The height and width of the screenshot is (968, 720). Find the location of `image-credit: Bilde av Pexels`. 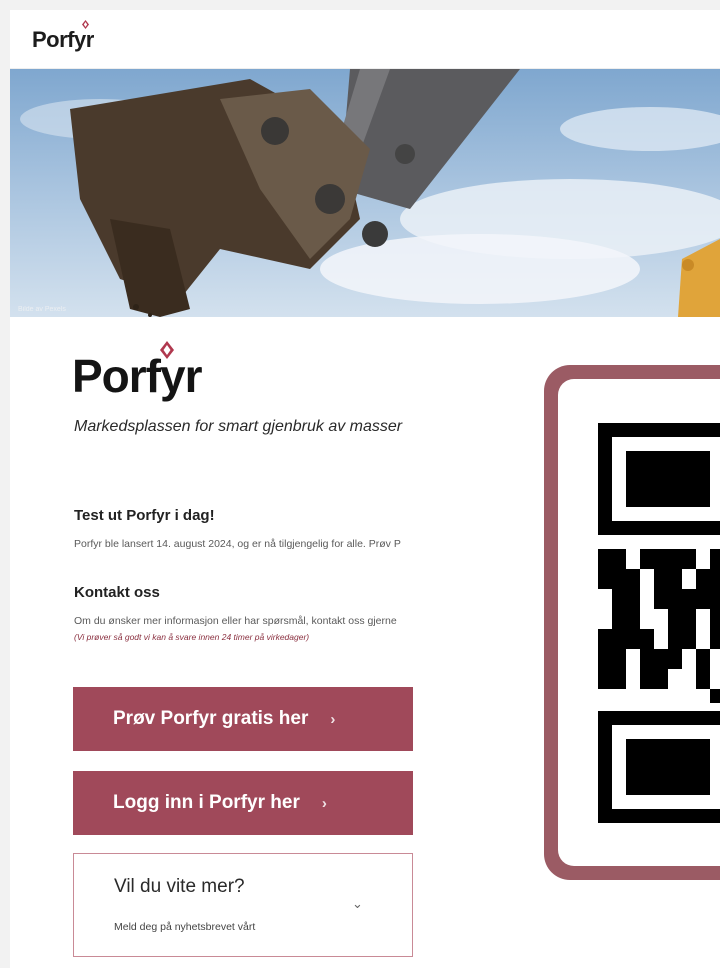

image-credit: Bilde av Pexels is located at coordinates (42, 309).